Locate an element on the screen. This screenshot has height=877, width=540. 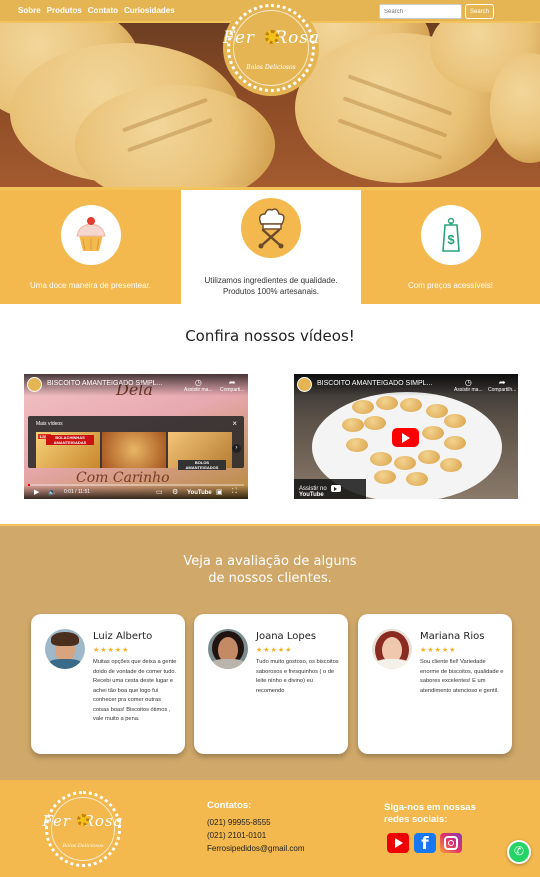
nav-link-curiosidades: Curiosidades is located at coordinates (149, 10).